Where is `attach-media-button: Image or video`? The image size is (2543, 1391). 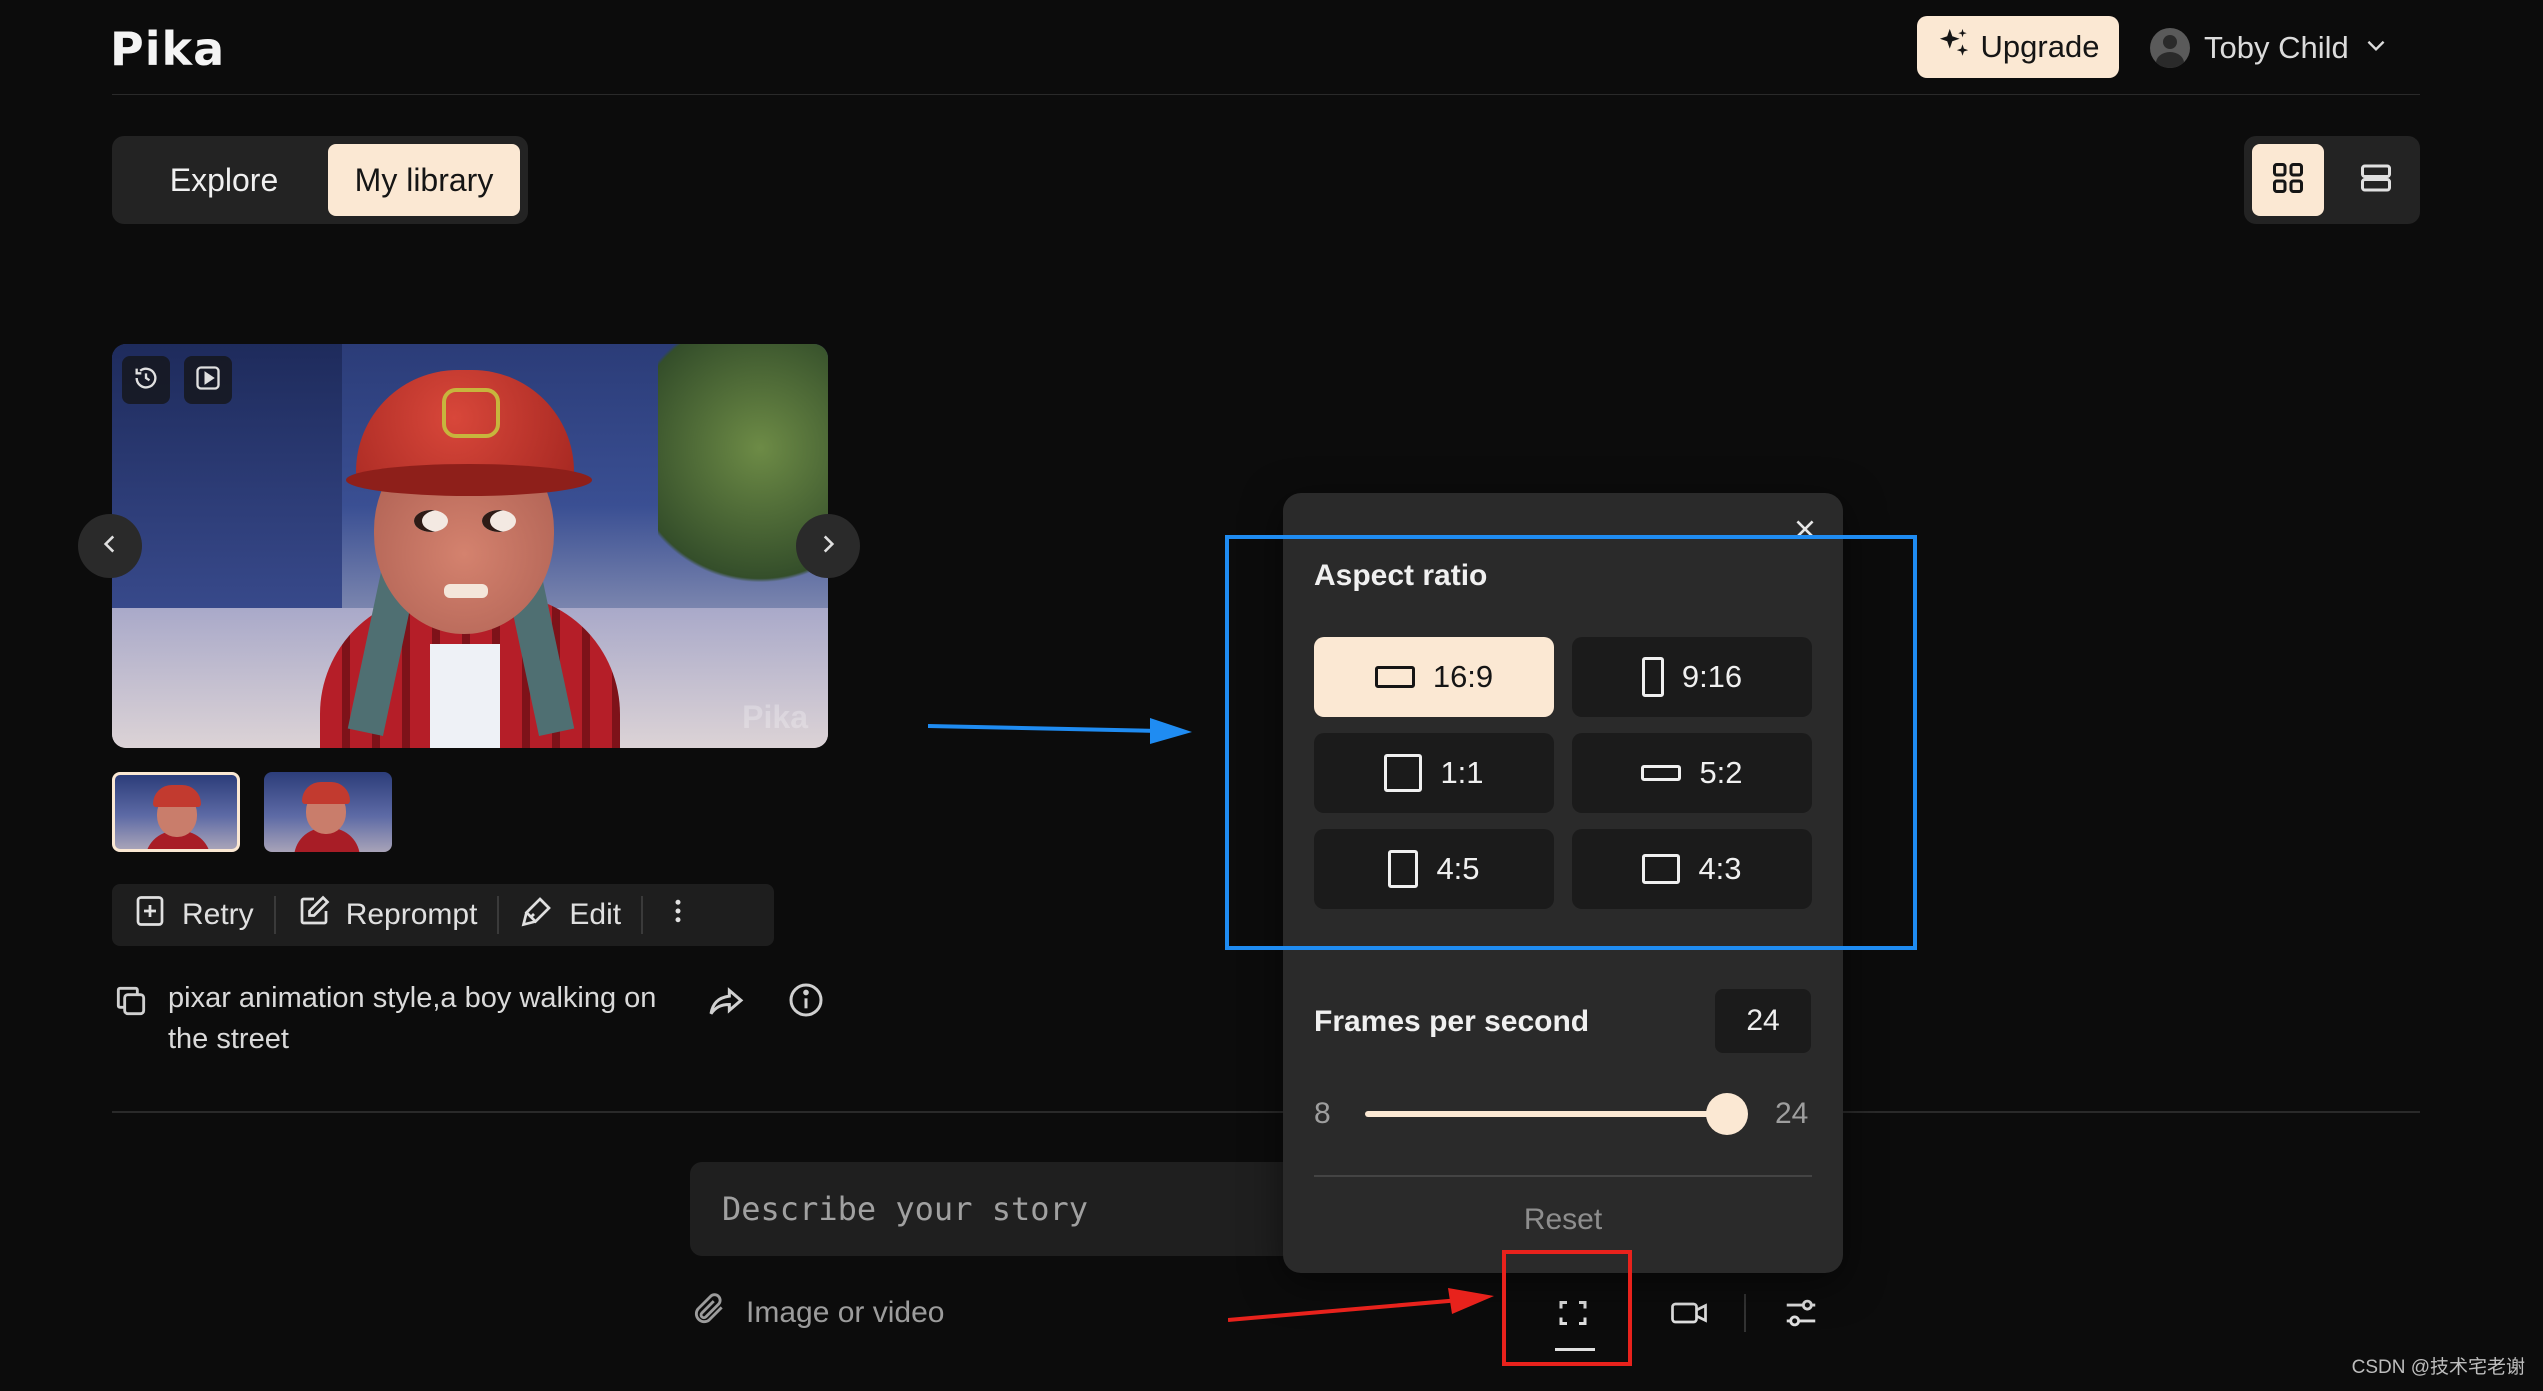
attach-media-button: Image or video is located at coordinates (817, 1313).